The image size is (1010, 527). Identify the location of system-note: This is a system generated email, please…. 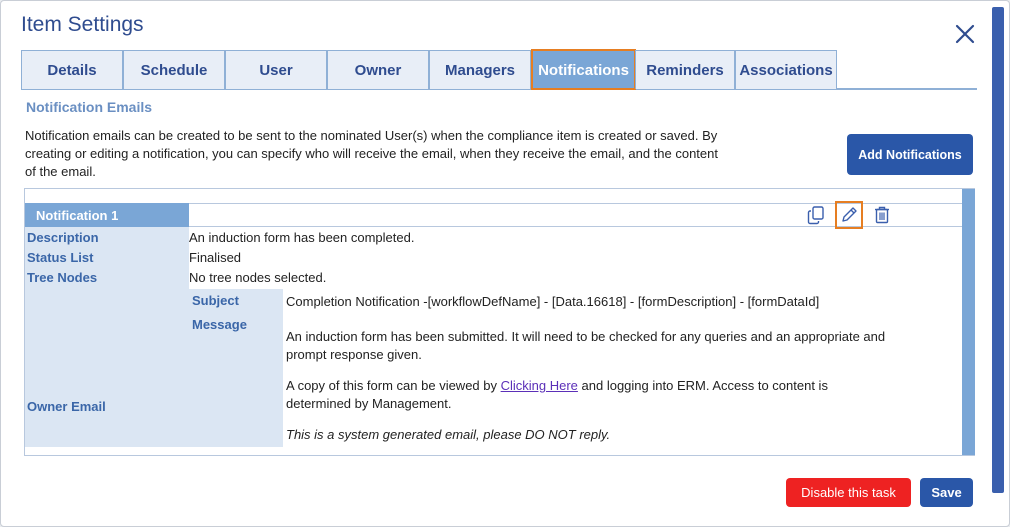
(448, 434).